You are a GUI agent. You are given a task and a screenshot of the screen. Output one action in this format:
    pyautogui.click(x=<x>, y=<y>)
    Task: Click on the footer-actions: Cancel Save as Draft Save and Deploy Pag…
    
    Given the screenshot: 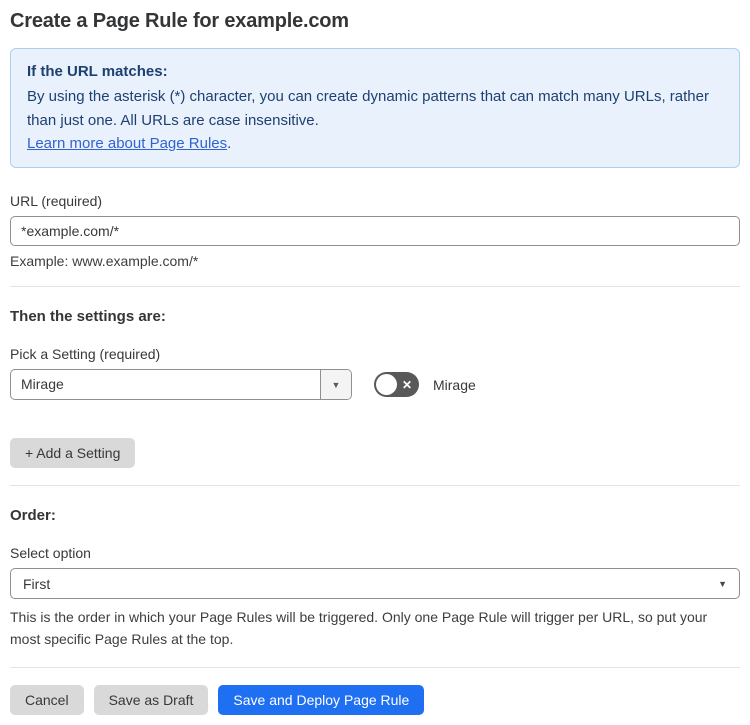 What is the action you would take?
    pyautogui.click(x=375, y=700)
    